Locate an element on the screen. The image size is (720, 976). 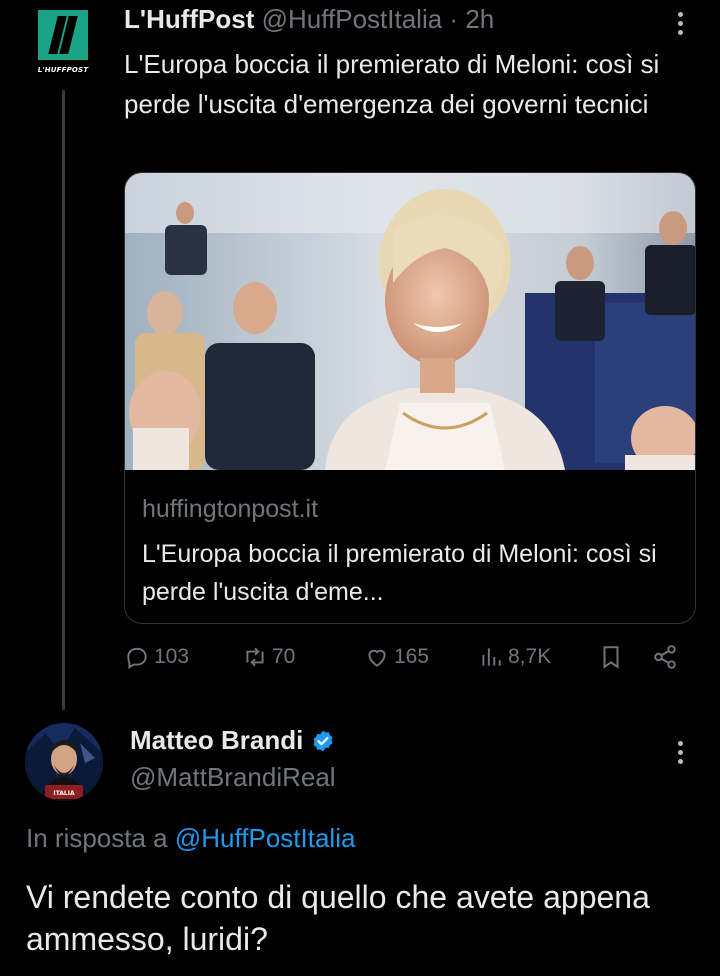
tweet2-display-name: Matteo Brandi is located at coordinates (216, 740).